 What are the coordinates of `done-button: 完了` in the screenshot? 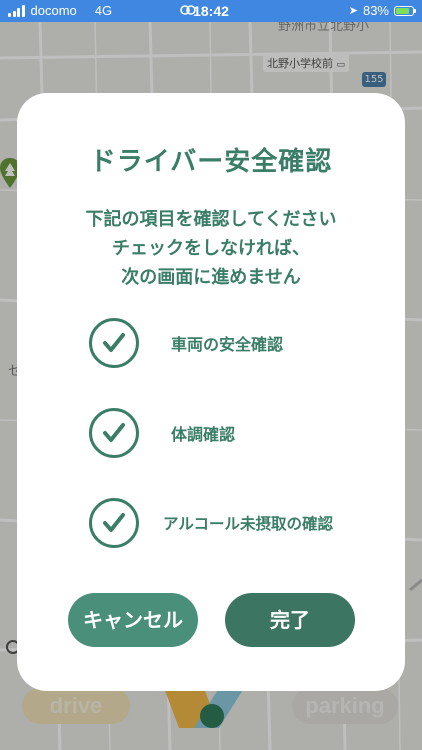 It's located at (290, 620).